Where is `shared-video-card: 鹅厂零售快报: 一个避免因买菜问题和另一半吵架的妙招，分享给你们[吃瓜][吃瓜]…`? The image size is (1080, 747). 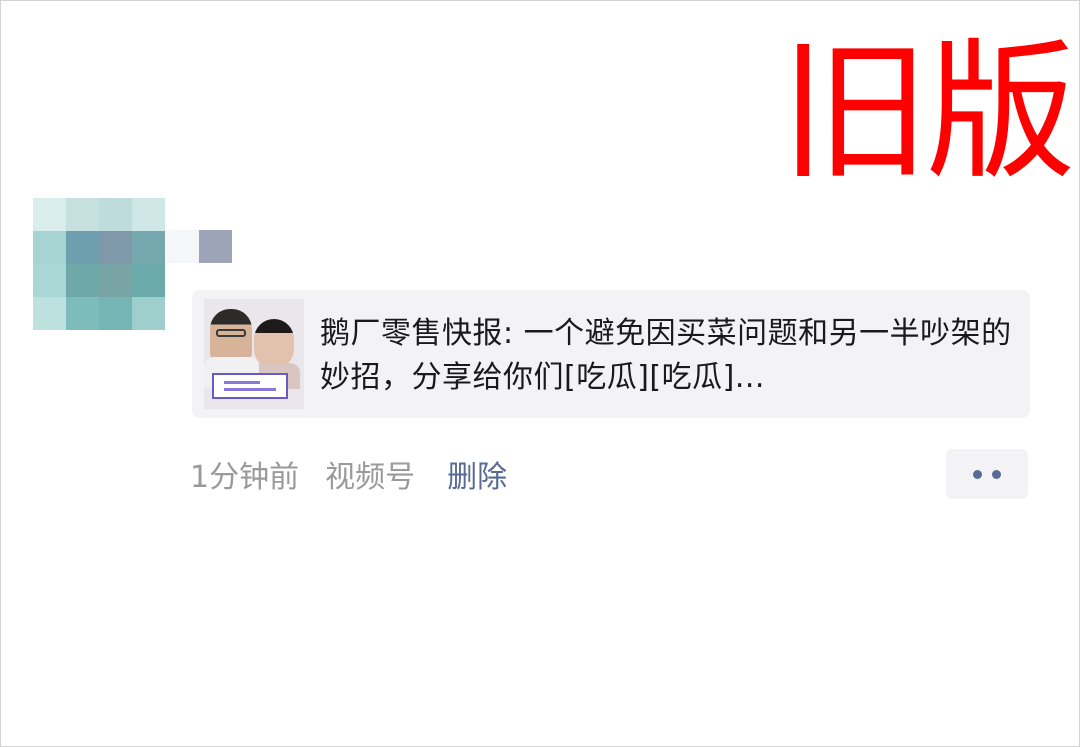
shared-video-card: 鹅厂零售快报: 一个避免因买菜问题和另一半吵架的妙招，分享给你们[吃瓜][吃瓜]… is located at coordinates (611, 354).